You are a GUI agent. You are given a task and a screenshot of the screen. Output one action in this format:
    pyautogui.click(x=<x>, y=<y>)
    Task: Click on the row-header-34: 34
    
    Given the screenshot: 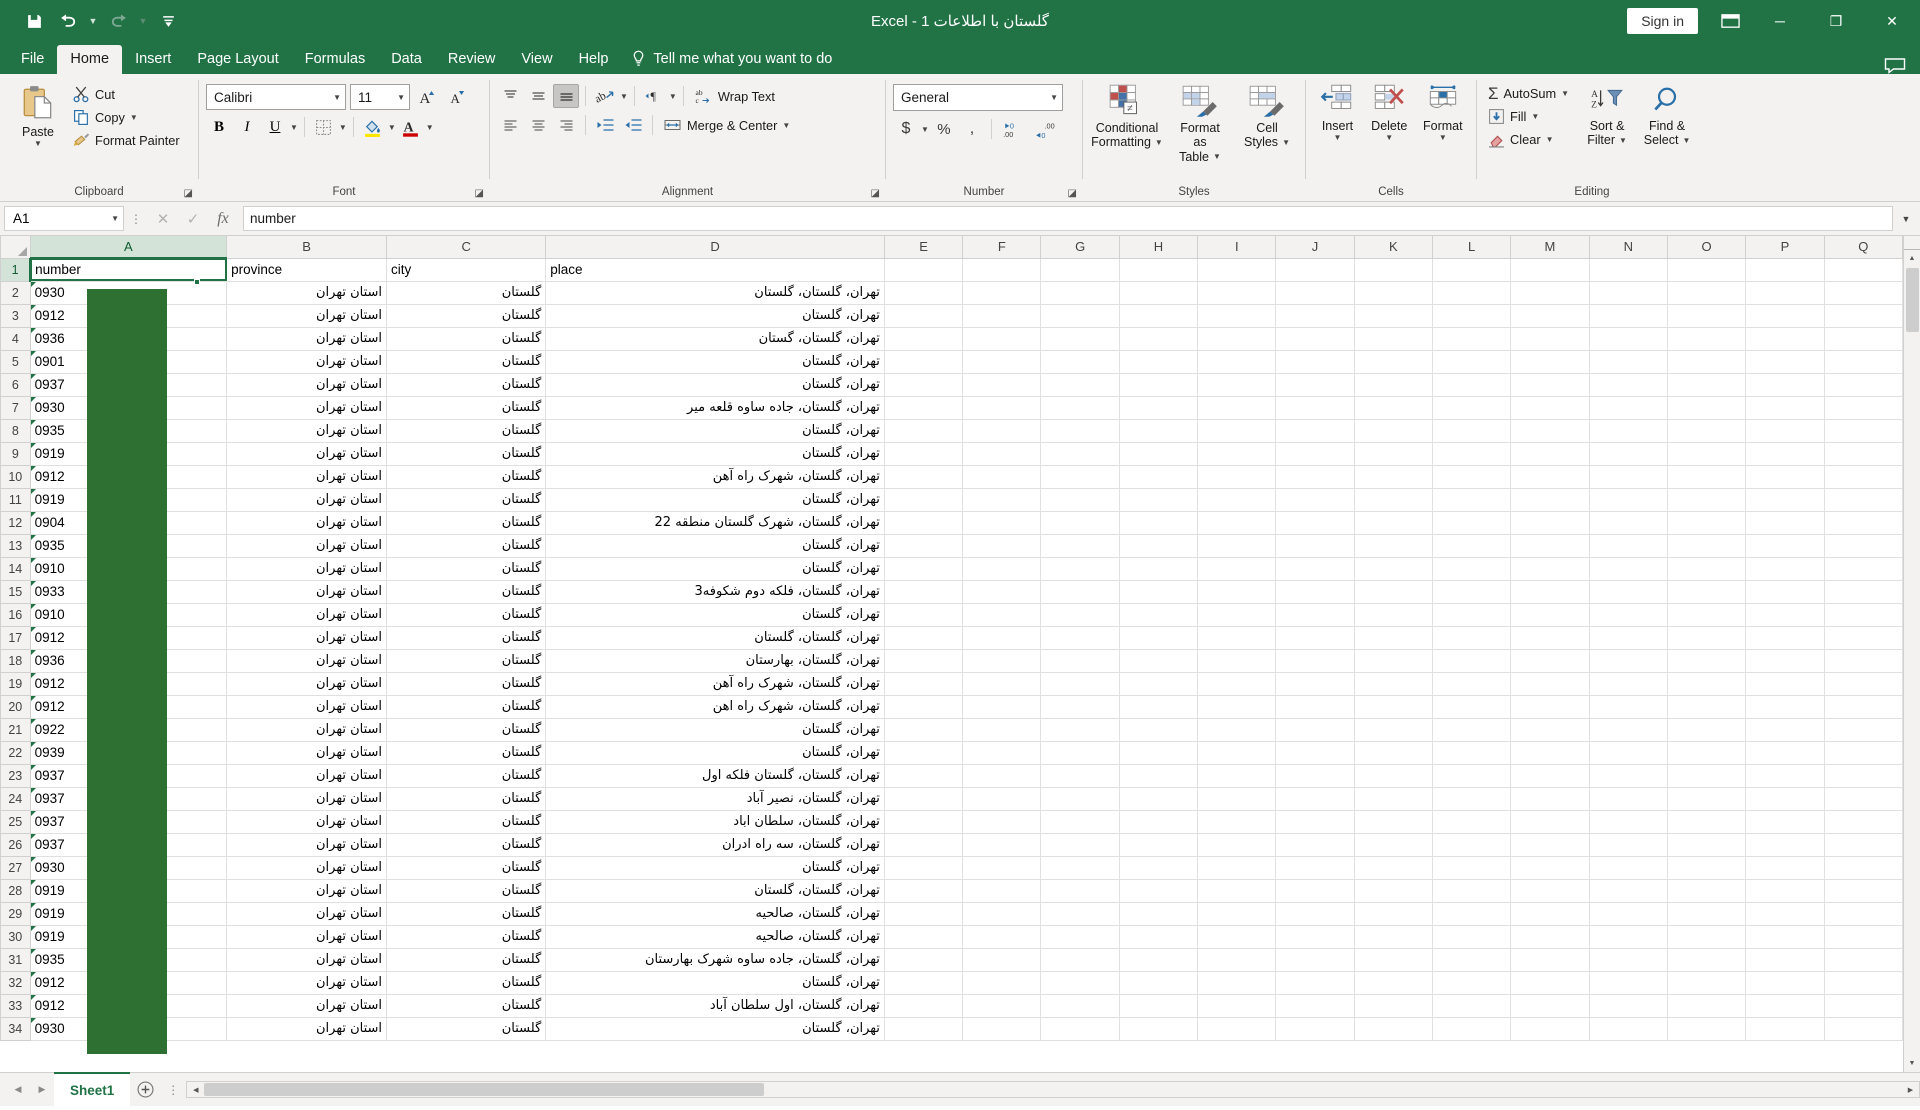 What is the action you would take?
    pyautogui.click(x=15, y=1028)
    